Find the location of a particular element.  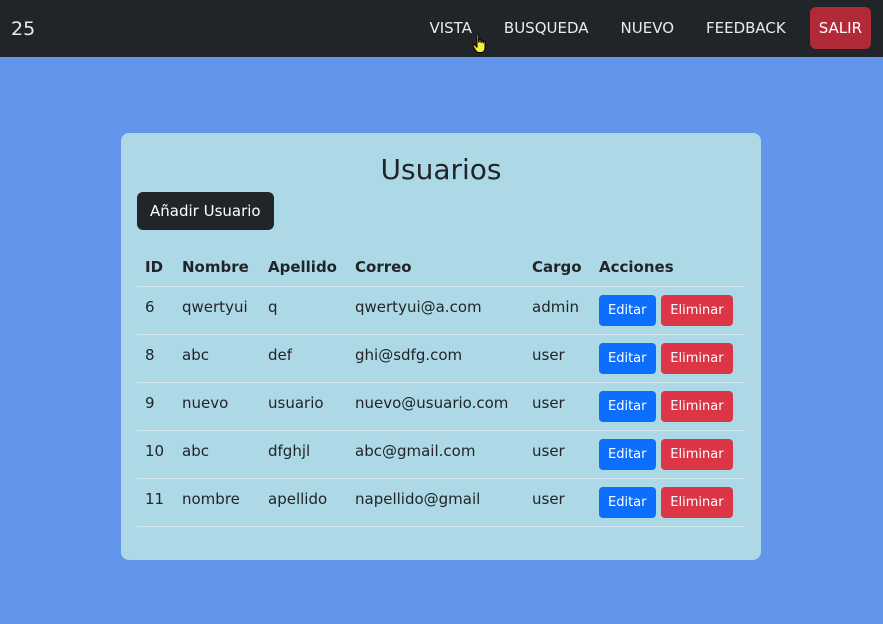

cell-correo: abc@gmail.com is located at coordinates (435, 454).